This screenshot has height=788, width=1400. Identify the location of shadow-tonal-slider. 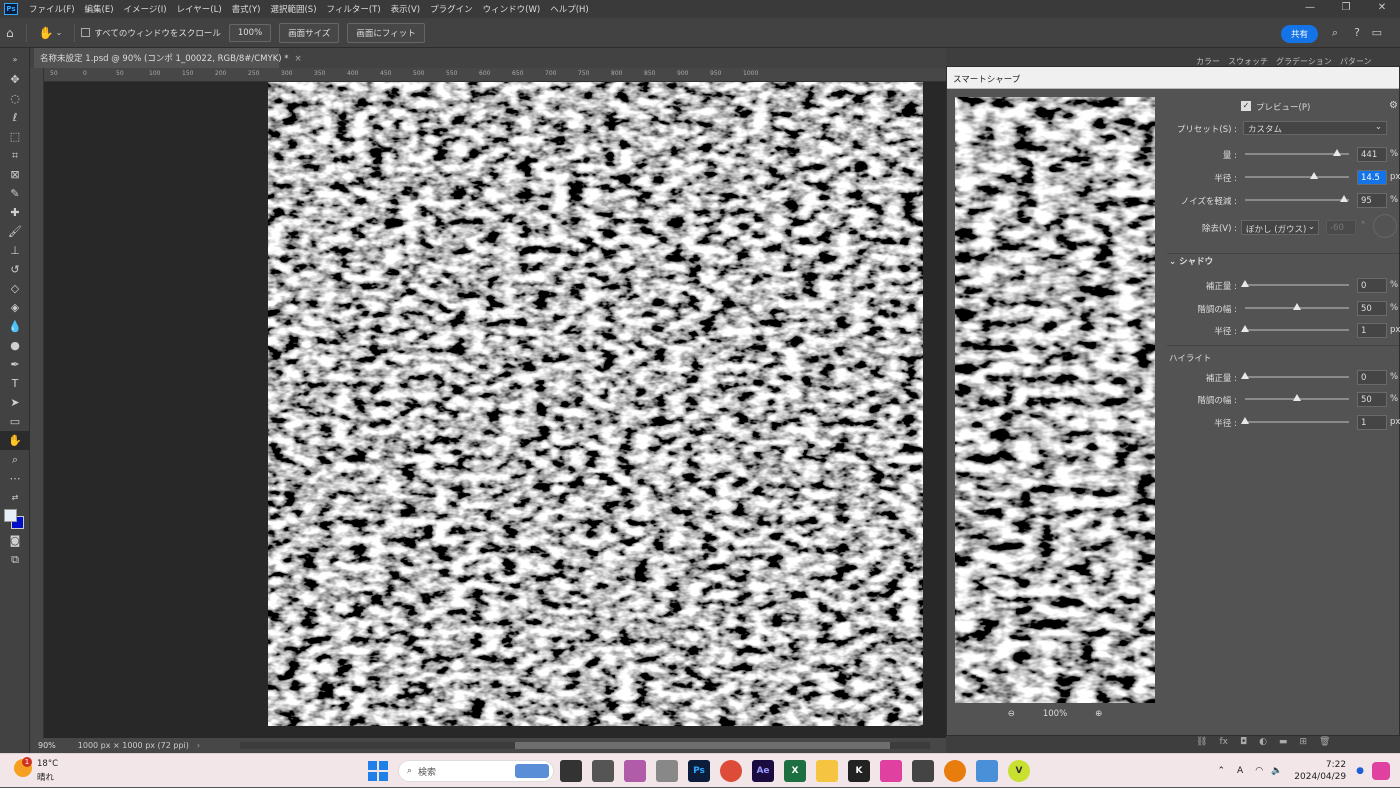
(1297, 306).